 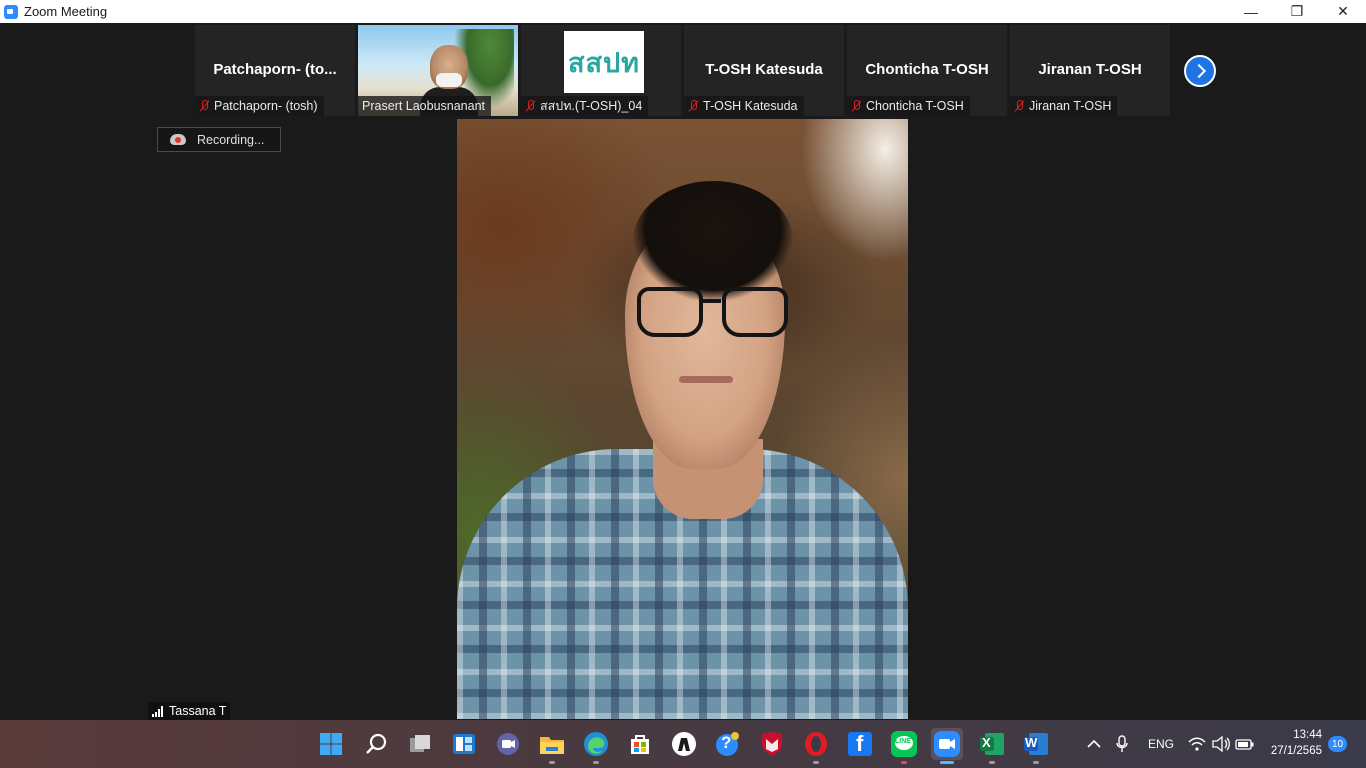 I want to click on microphone-icon, so click(x=1122, y=744).